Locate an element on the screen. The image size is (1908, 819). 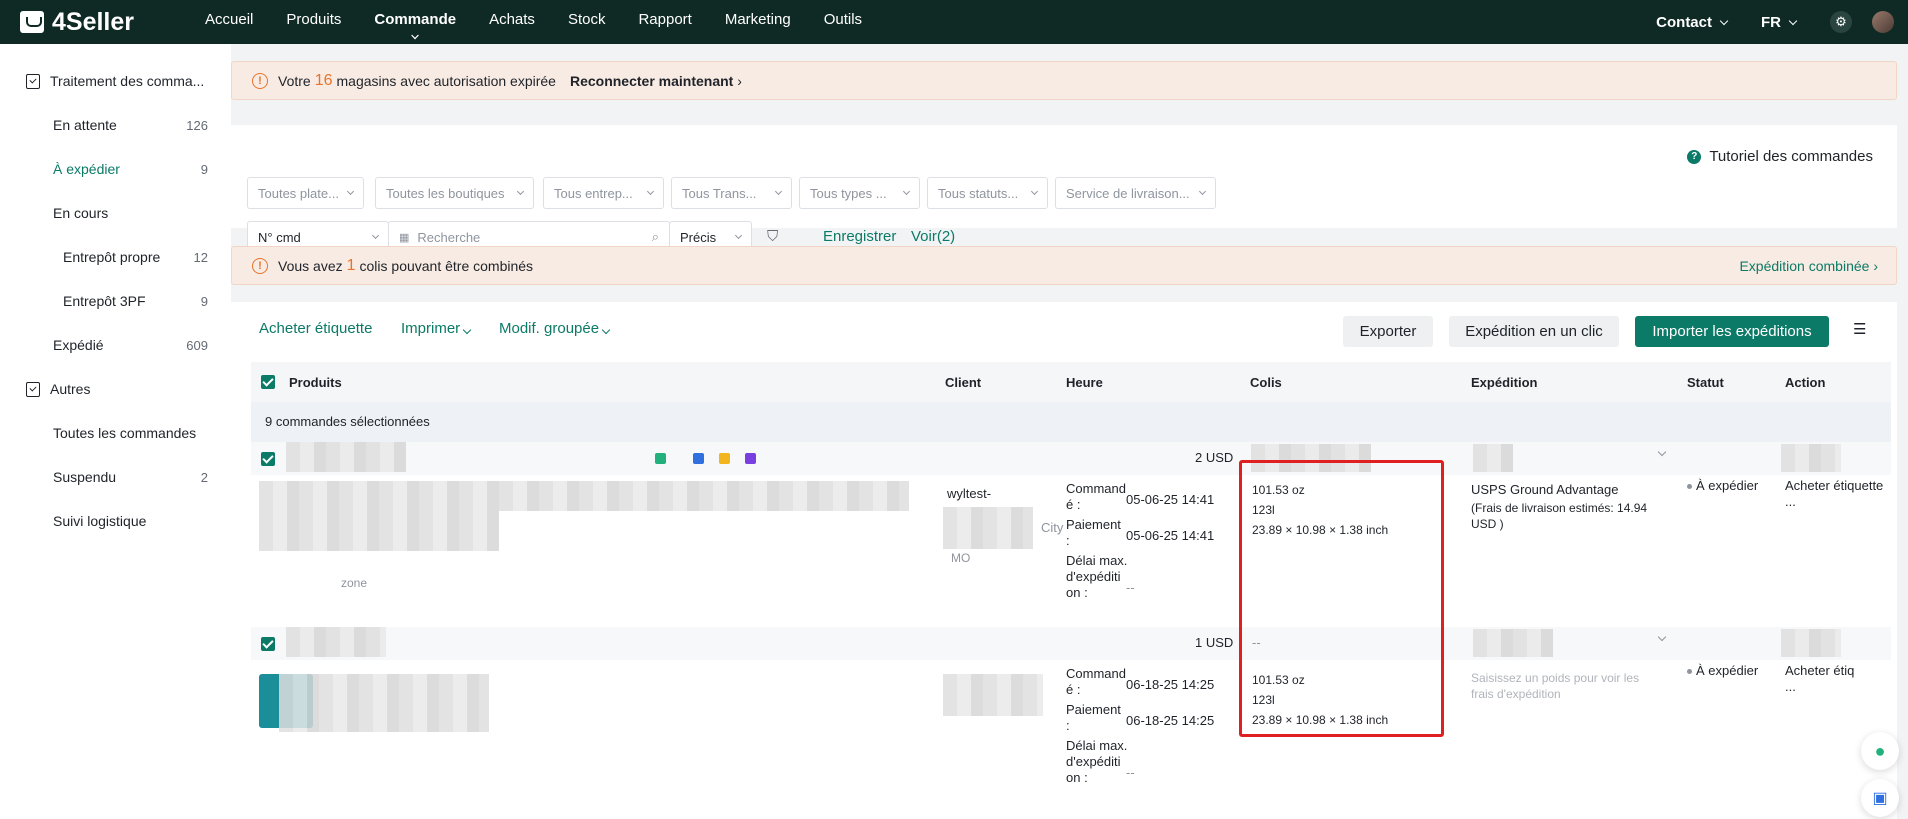
nav-achats: Achats is located at coordinates (512, 22).